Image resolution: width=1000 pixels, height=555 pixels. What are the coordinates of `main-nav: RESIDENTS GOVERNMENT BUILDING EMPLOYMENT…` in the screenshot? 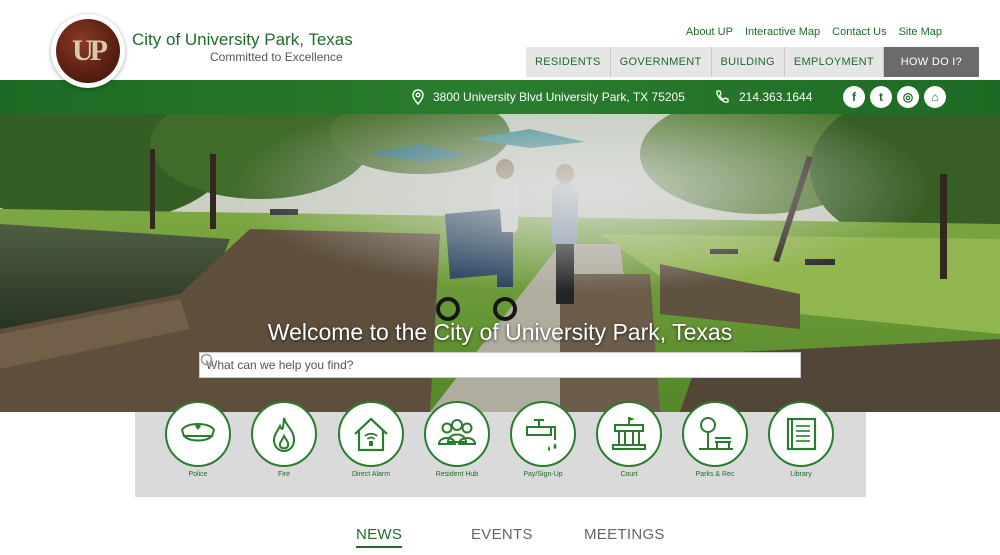 It's located at (752, 62).